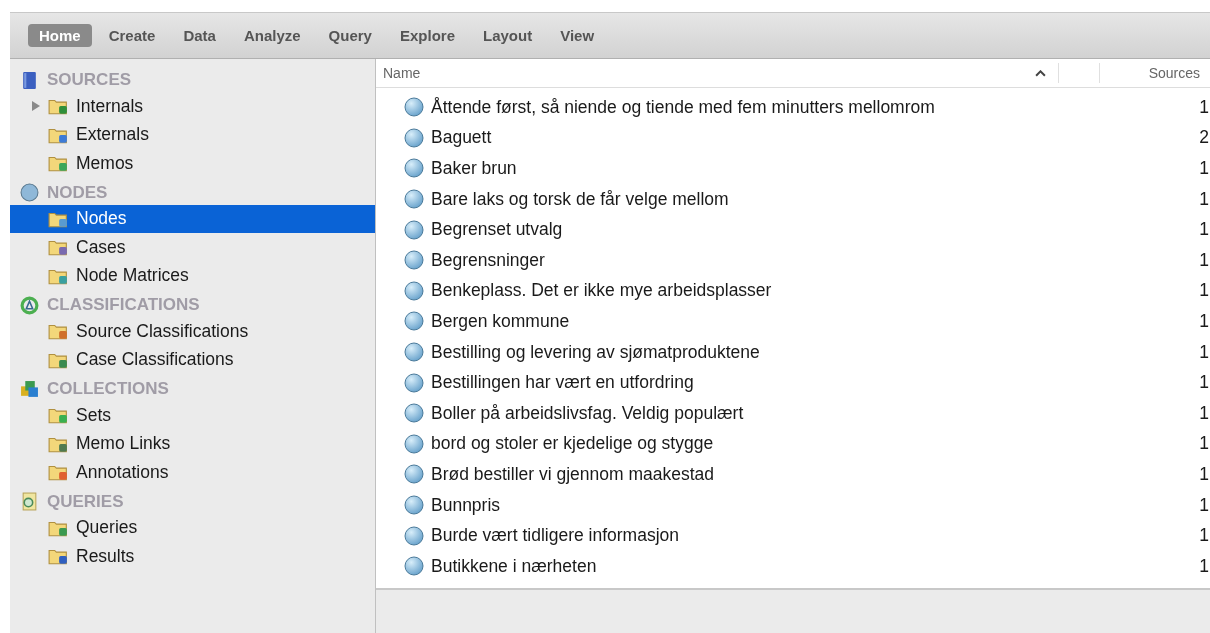  I want to click on table-cell-text: Butikkene i nærheten, so click(514, 566).